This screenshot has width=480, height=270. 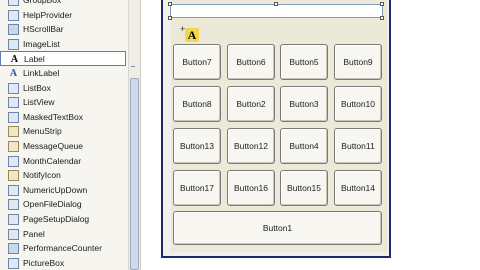 What do you see at coordinates (13, 30) in the screenshot?
I see `hscrollbar-icon` at bounding box center [13, 30].